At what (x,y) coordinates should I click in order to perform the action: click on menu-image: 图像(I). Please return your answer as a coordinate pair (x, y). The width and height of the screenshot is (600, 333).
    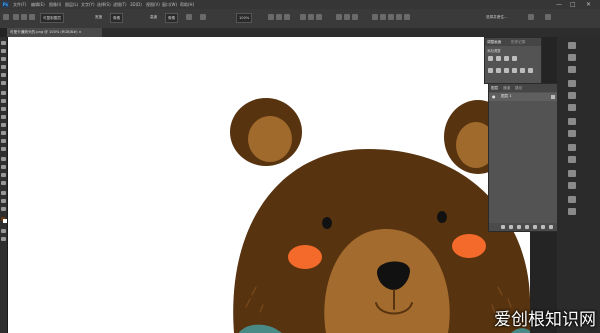
    Looking at the image, I should click on (55, 4).